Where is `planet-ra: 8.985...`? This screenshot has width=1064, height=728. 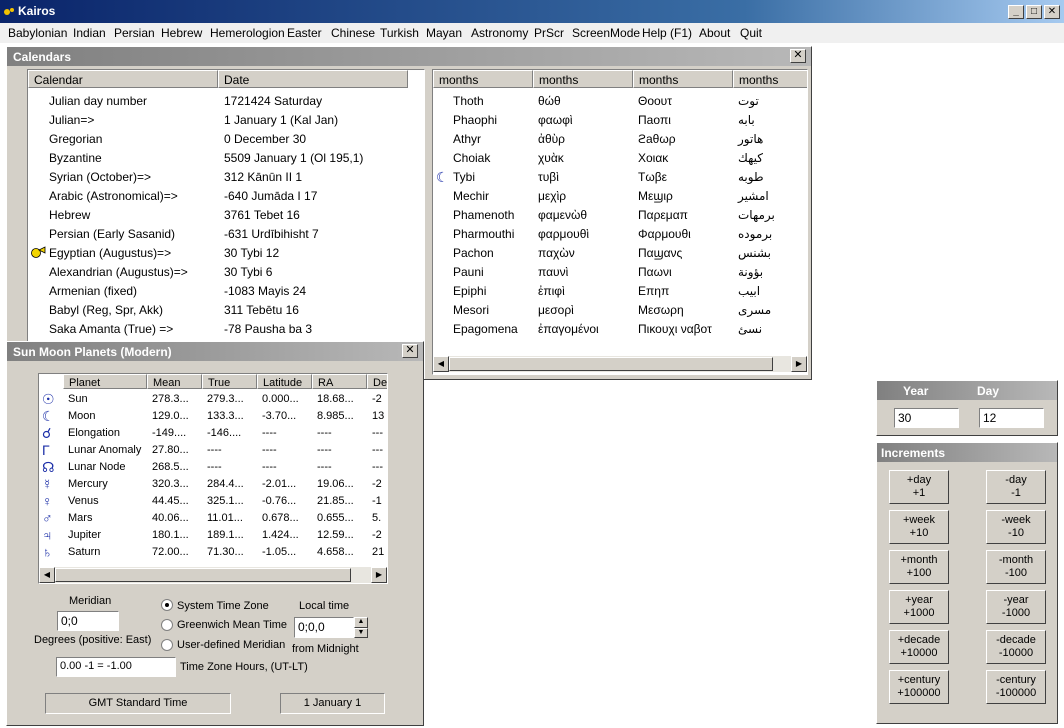 planet-ra: 8.985... is located at coordinates (335, 416).